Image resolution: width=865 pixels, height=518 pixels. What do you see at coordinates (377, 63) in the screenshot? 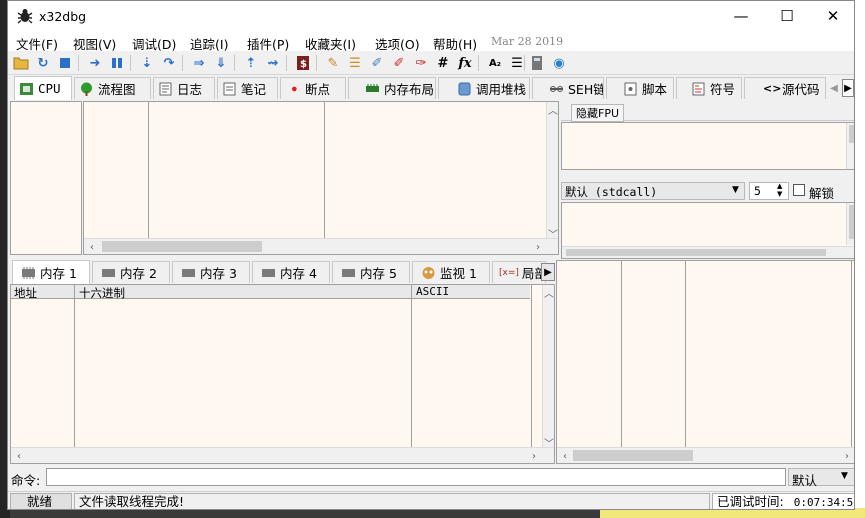
I see `labels-icon: ✐` at bounding box center [377, 63].